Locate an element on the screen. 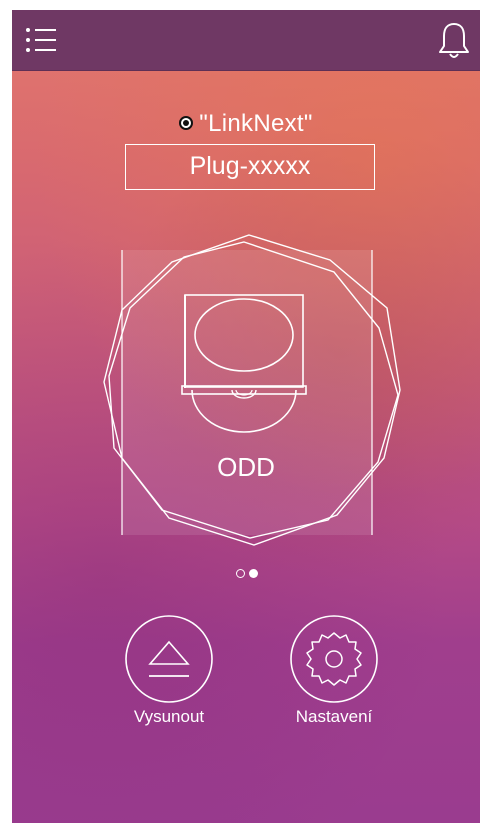  page-dot-2-active is located at coordinates (253, 573).